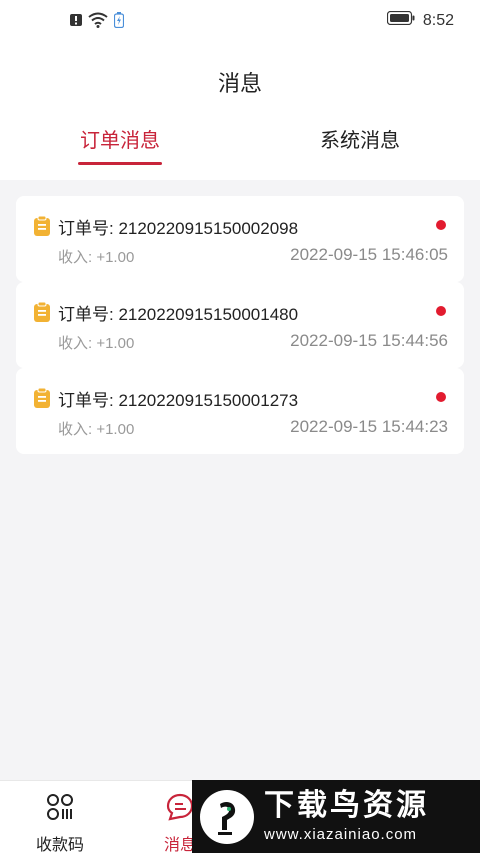  Describe the element at coordinates (369, 340) in the screenshot. I see `message-time: 2022-09-15 15:44:56` at that location.